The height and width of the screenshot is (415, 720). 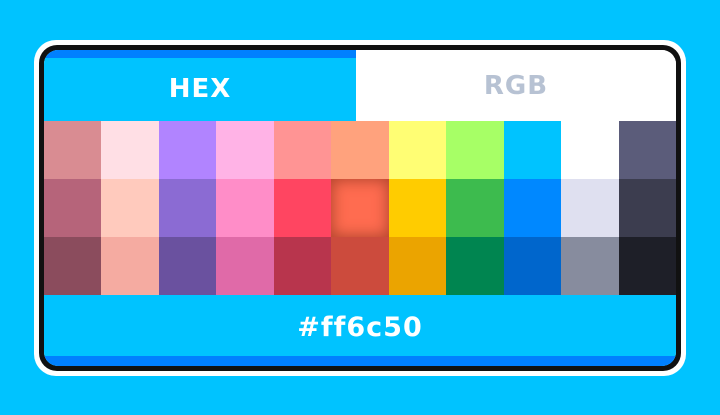 I want to click on tab-hex: HEX, so click(x=200, y=85).